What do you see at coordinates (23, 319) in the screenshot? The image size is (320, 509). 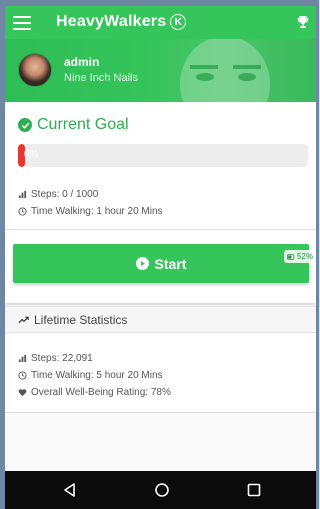 I see `trending-up-icon` at bounding box center [23, 319].